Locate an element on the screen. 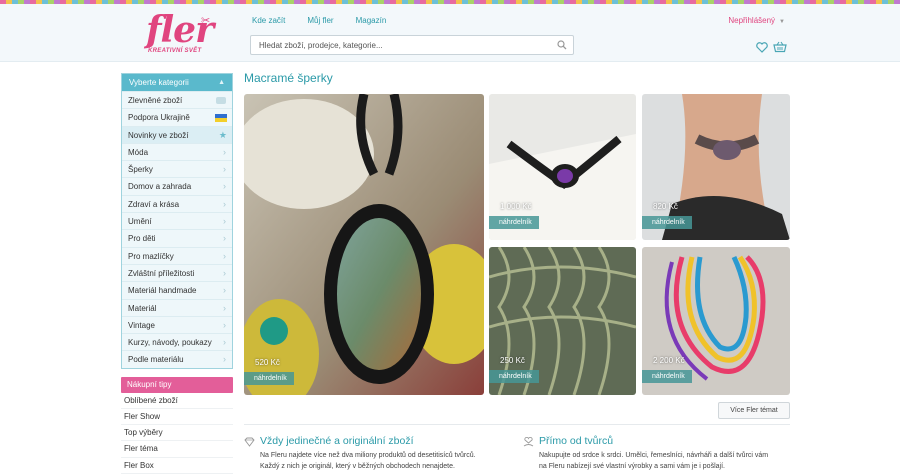  category-umeni: Umění › is located at coordinates (177, 221).